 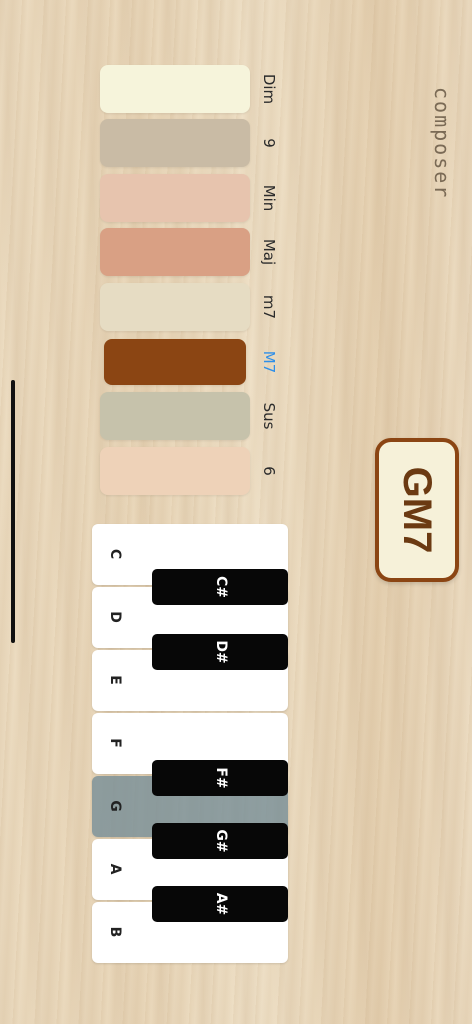 What do you see at coordinates (13, 511) in the screenshot?
I see `scrollbar` at bounding box center [13, 511].